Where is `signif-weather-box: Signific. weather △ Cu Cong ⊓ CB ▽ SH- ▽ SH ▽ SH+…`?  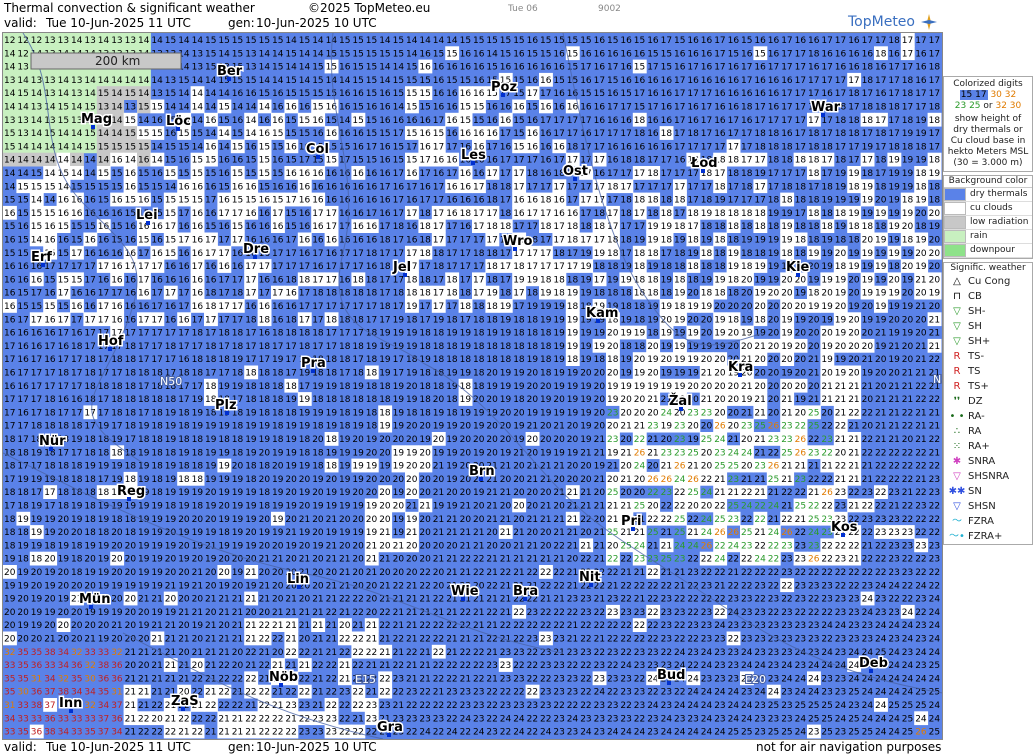
signif-weather-box: Signific. weather △ Cu Cong ⊓ CB ▽ SH- ▽ SH ▽ SH+… is located at coordinates (988, 403).